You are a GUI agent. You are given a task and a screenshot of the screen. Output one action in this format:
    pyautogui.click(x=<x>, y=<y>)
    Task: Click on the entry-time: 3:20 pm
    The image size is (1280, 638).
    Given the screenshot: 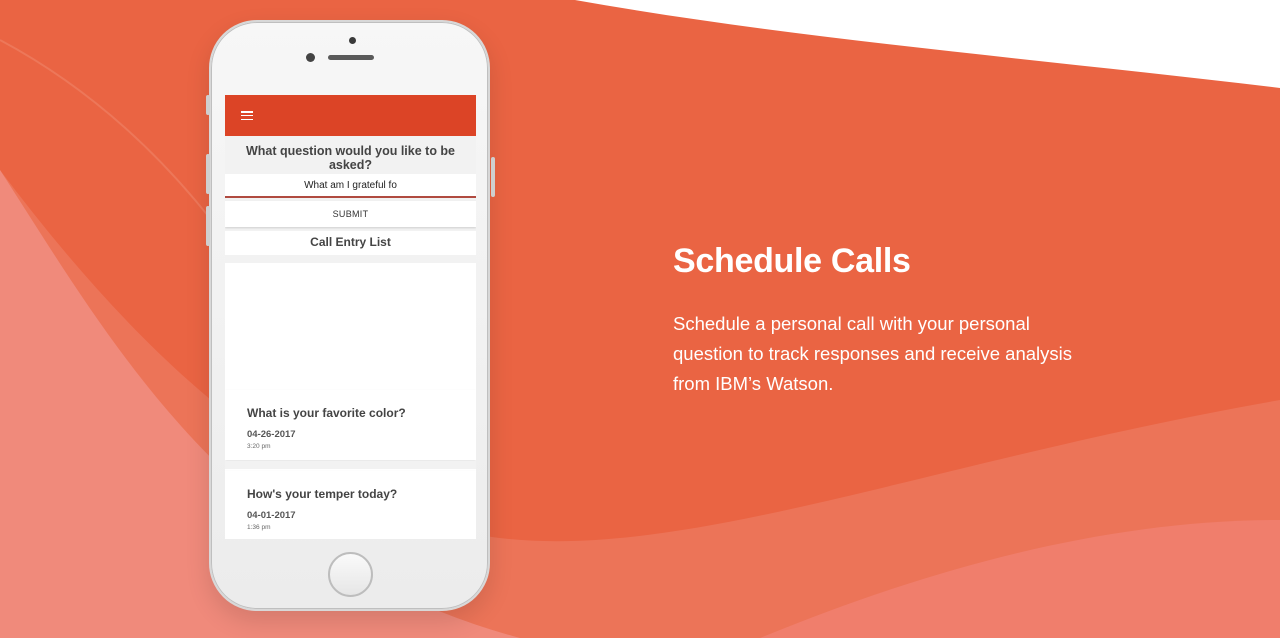 What is the action you would take?
    pyautogui.click(x=259, y=446)
    